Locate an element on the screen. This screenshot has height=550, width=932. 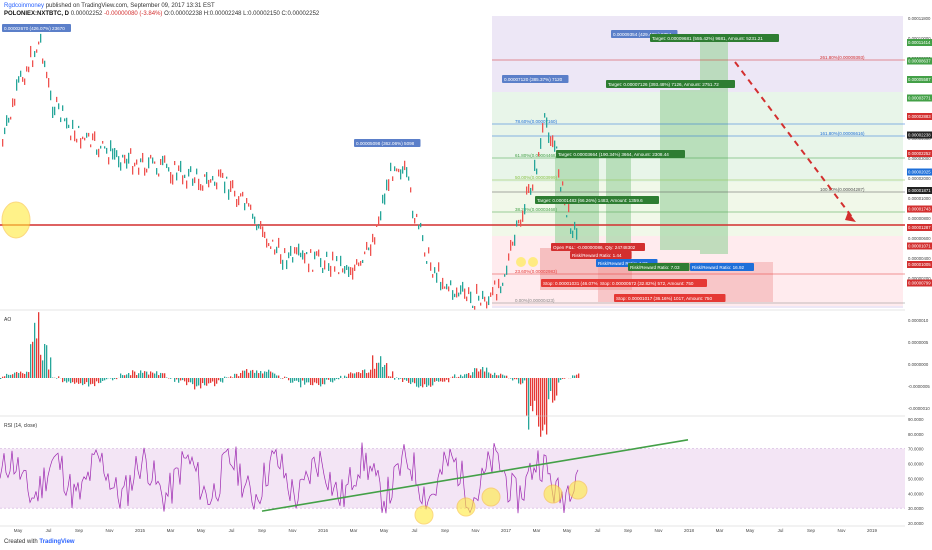
tradingview-logo: TradingView is located at coordinates (56, 542).